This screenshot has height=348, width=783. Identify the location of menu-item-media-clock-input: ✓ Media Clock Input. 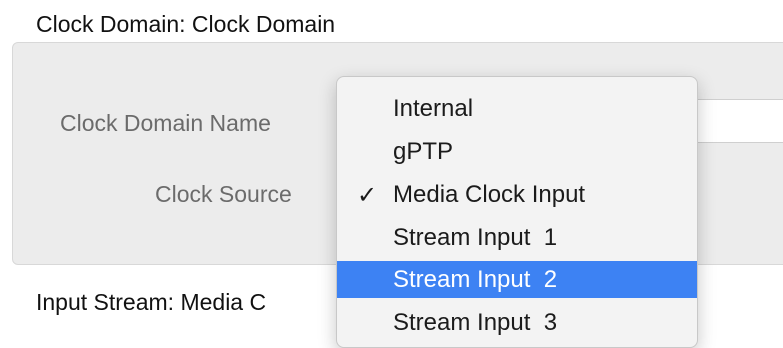
(517, 194).